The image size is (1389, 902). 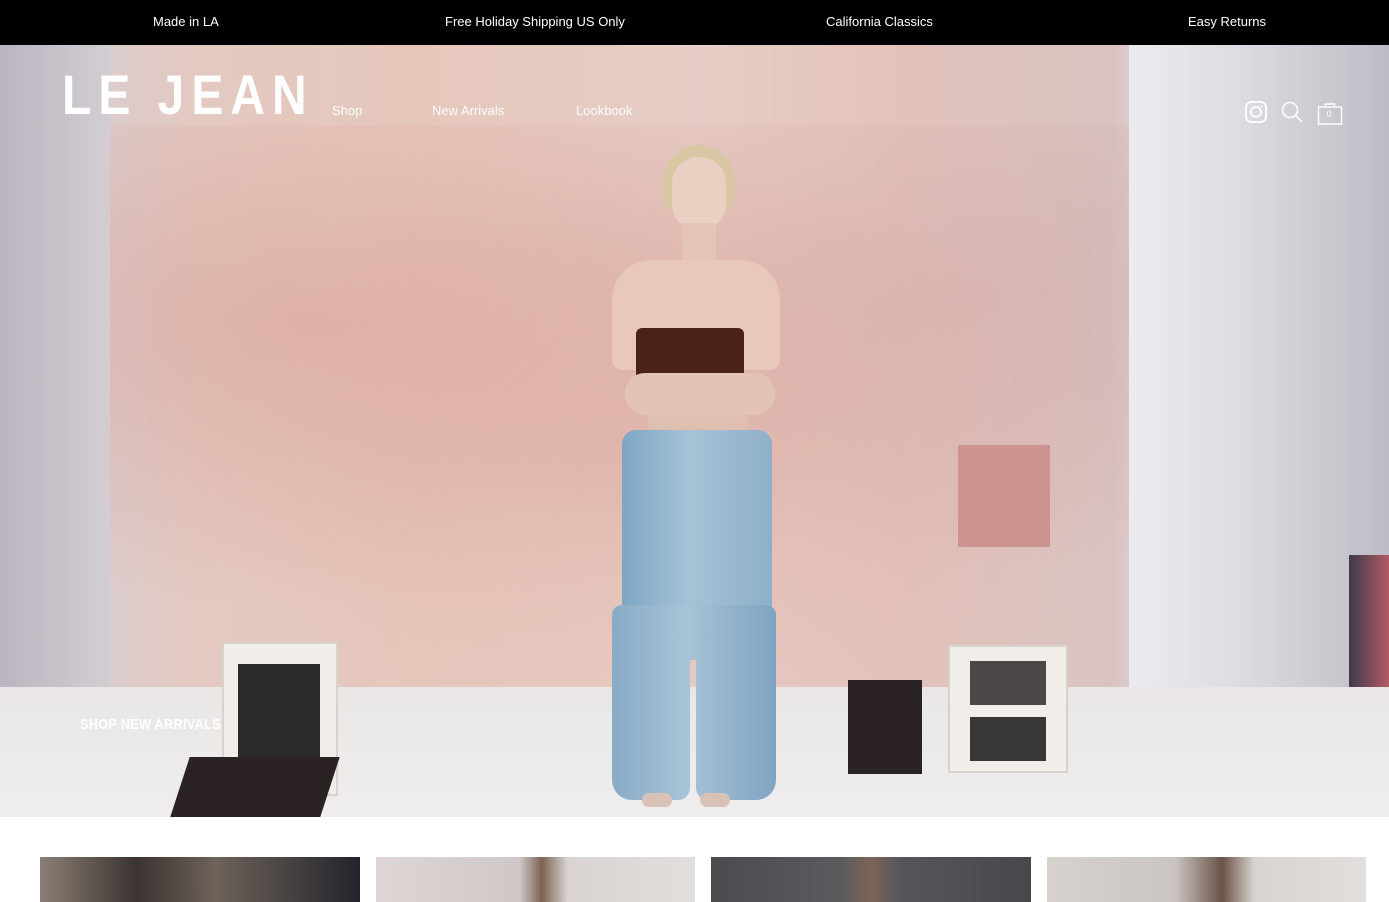 What do you see at coordinates (604, 110) in the screenshot?
I see `nav-lookbook: Lookbook` at bounding box center [604, 110].